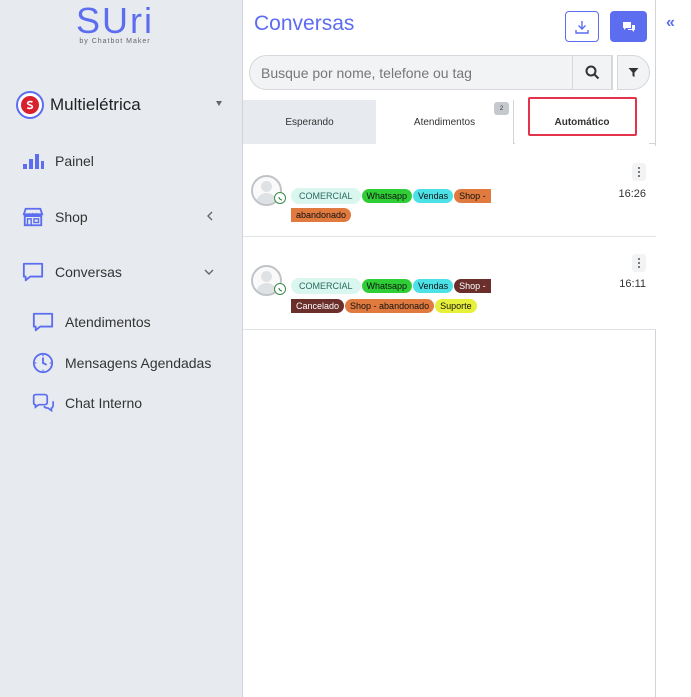  I want to click on conversation-tabs: Esperando Atendimentos 2 Automático, so click(449, 122).